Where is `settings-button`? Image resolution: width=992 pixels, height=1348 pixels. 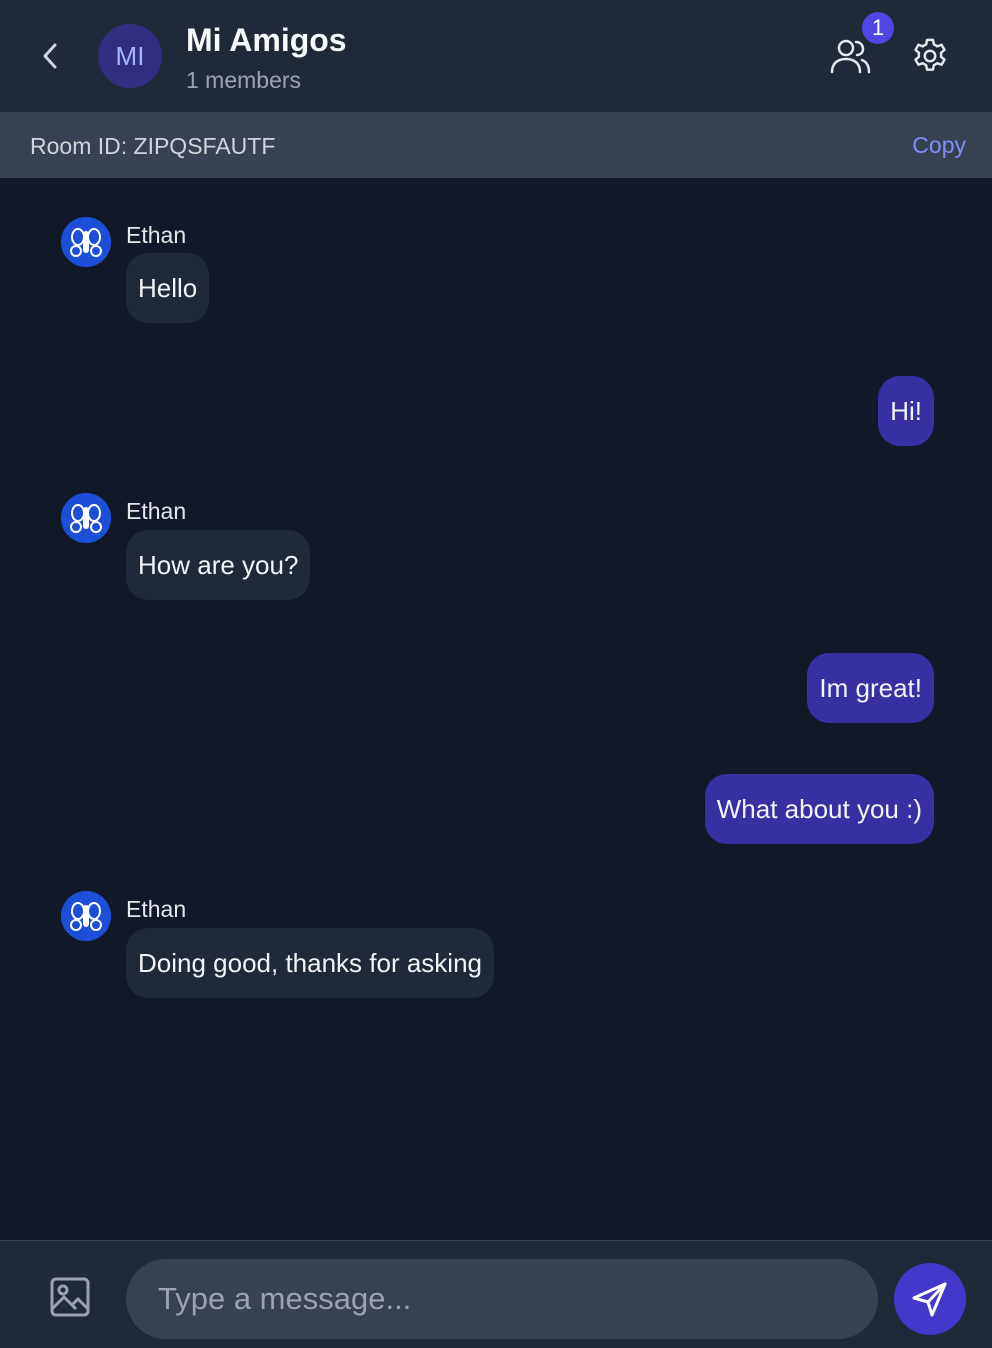 settings-button is located at coordinates (930, 56).